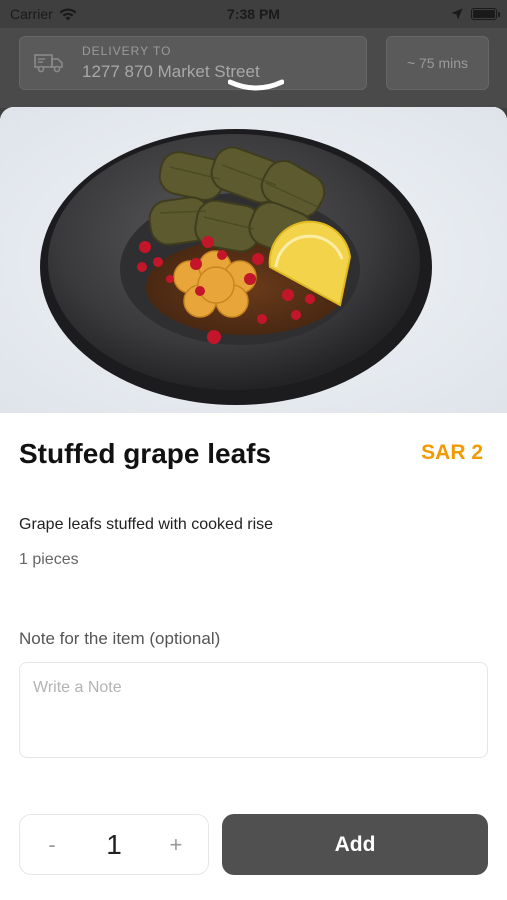 This screenshot has width=507, height=900. I want to click on decrease-quantity-button: -, so click(52, 845).